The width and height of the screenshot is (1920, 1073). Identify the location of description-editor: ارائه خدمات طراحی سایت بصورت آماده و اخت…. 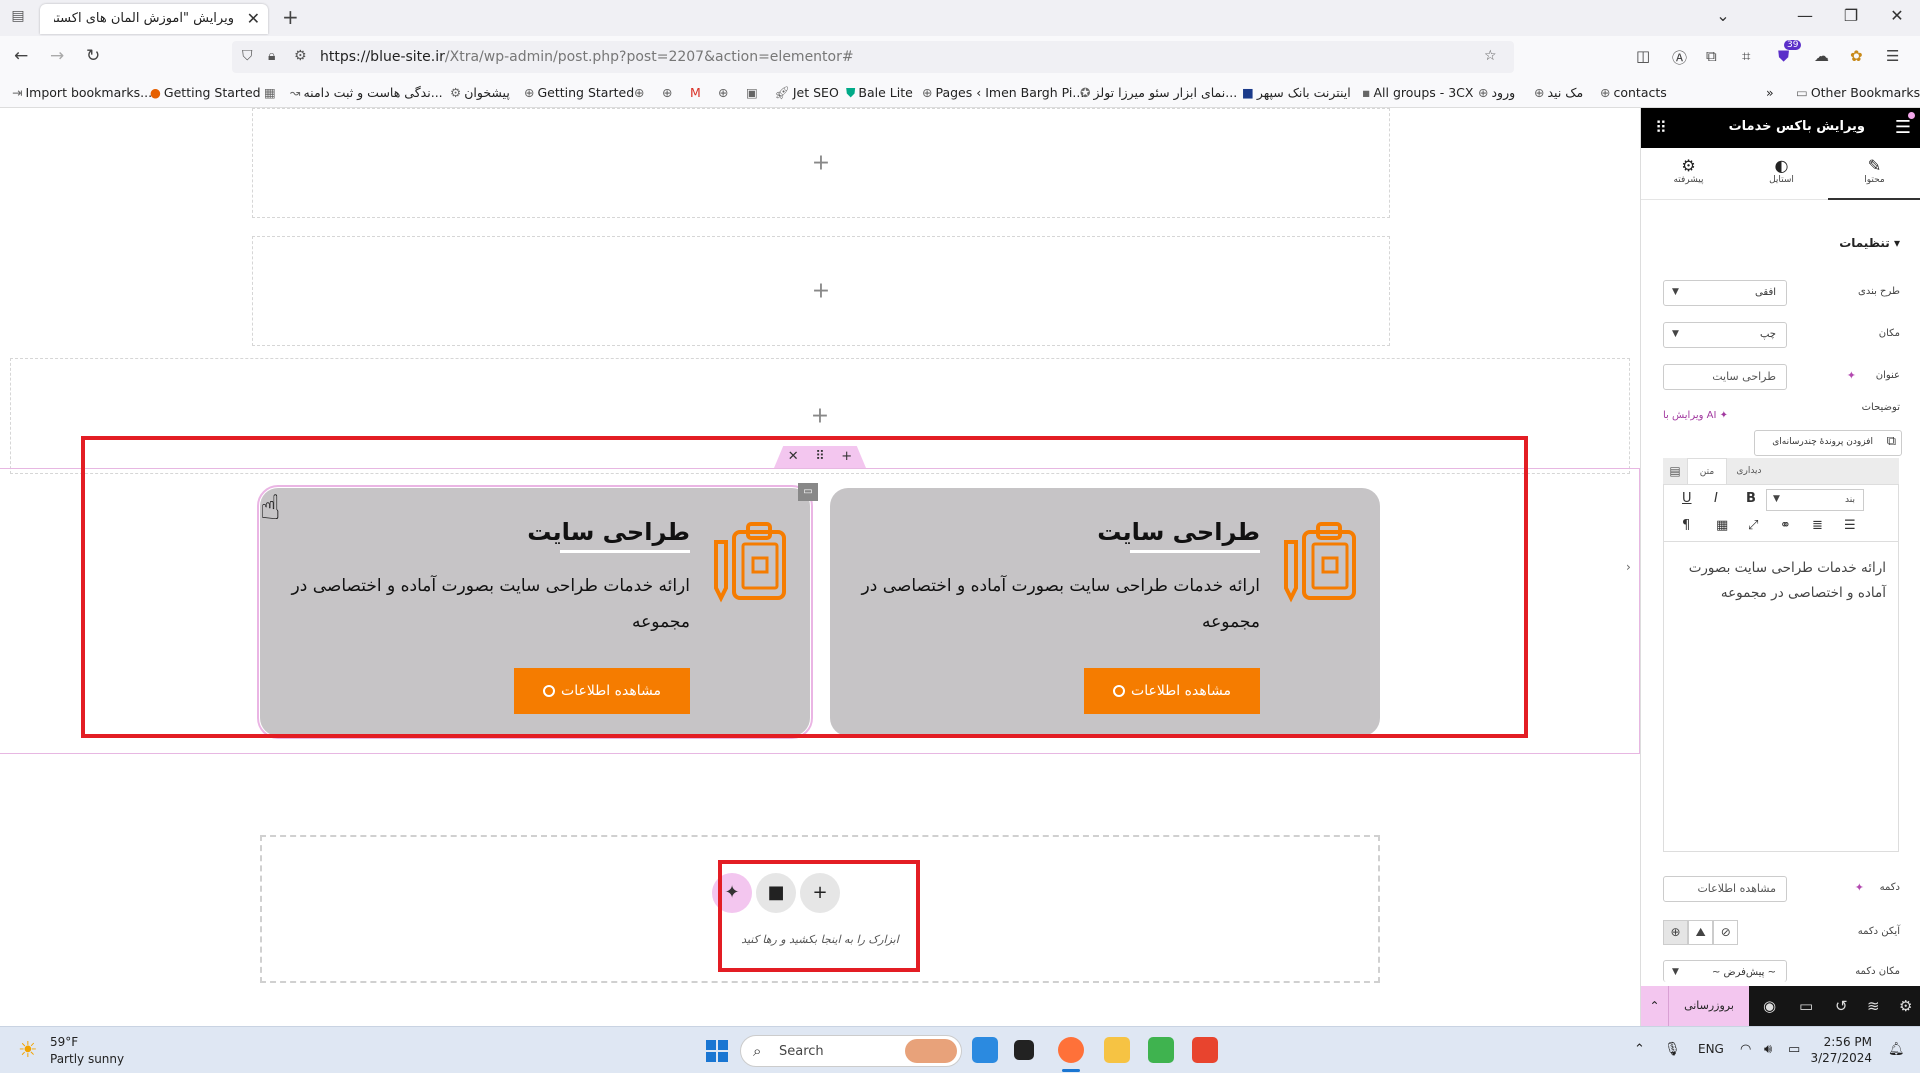
(1781, 697).